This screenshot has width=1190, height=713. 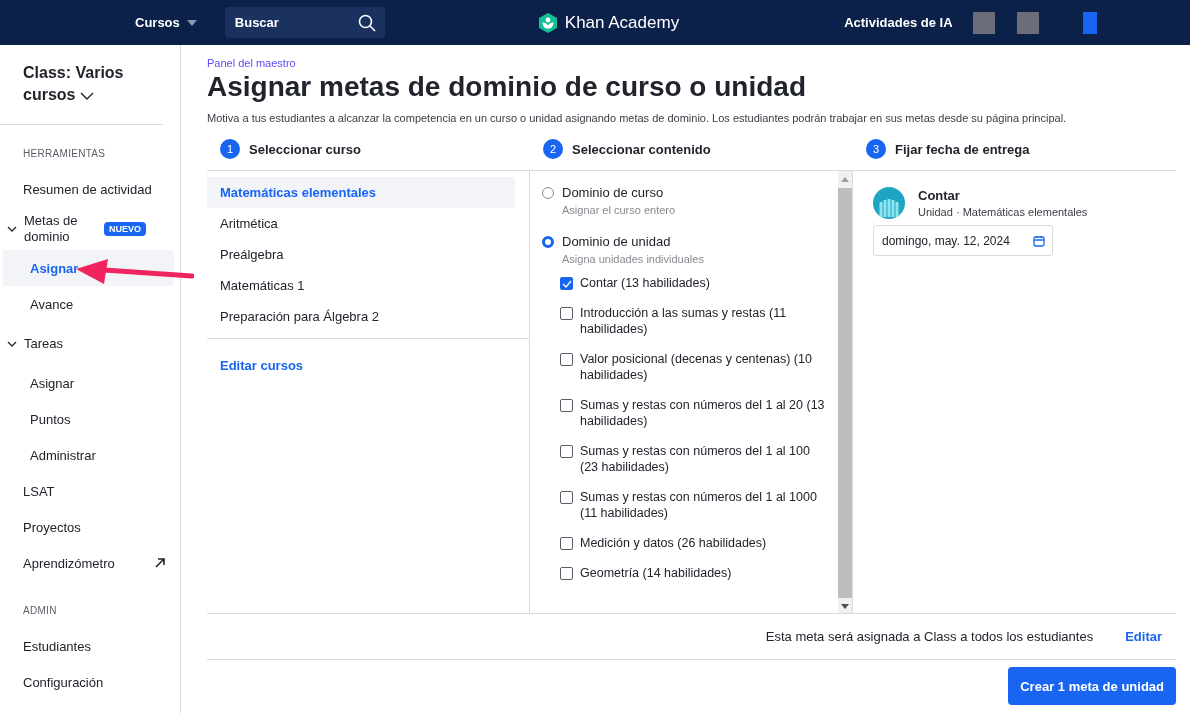 I want to click on courses-menu: Cursos, so click(x=166, y=22).